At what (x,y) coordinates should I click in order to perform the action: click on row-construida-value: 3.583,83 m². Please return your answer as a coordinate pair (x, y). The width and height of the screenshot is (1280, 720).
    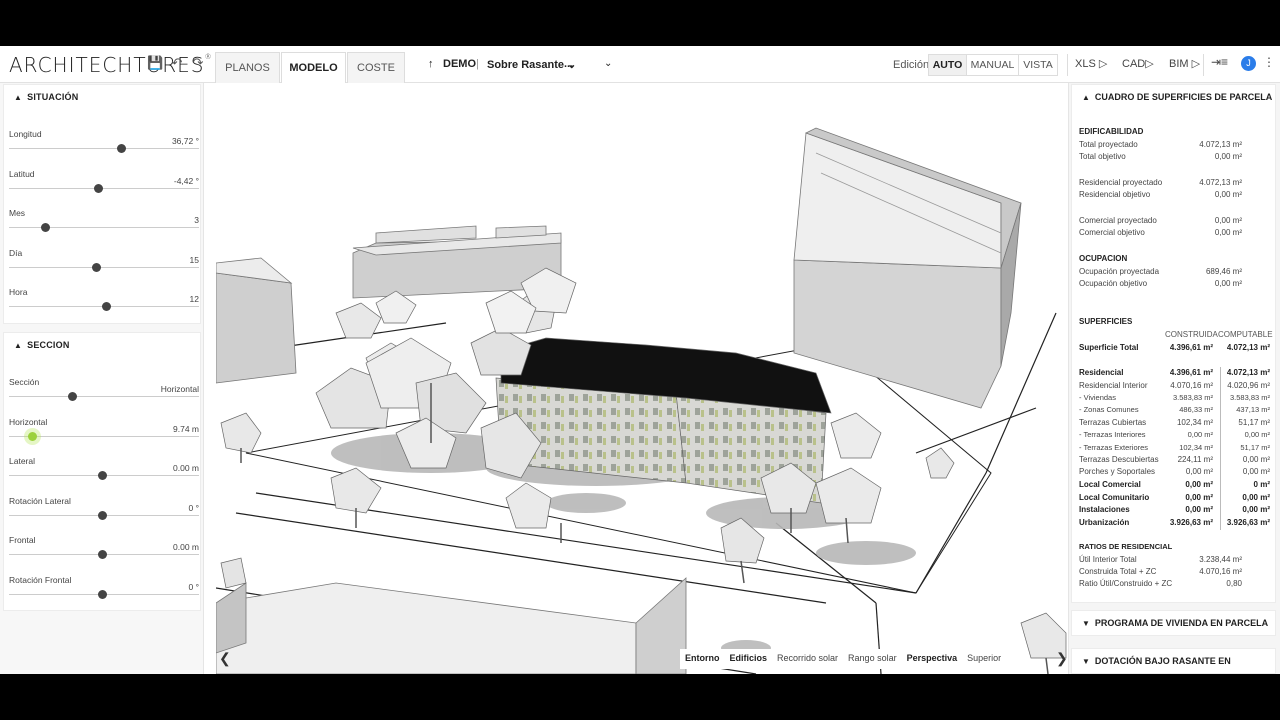
    Looking at the image, I should click on (1192, 397).